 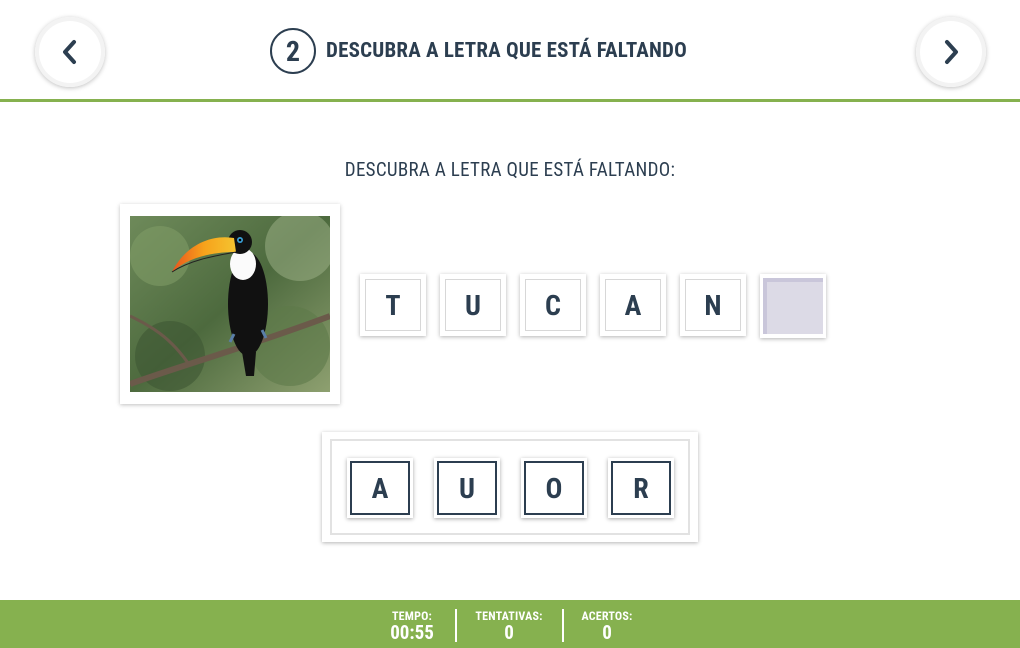 I want to click on word-letter-tile: T, so click(x=393, y=305).